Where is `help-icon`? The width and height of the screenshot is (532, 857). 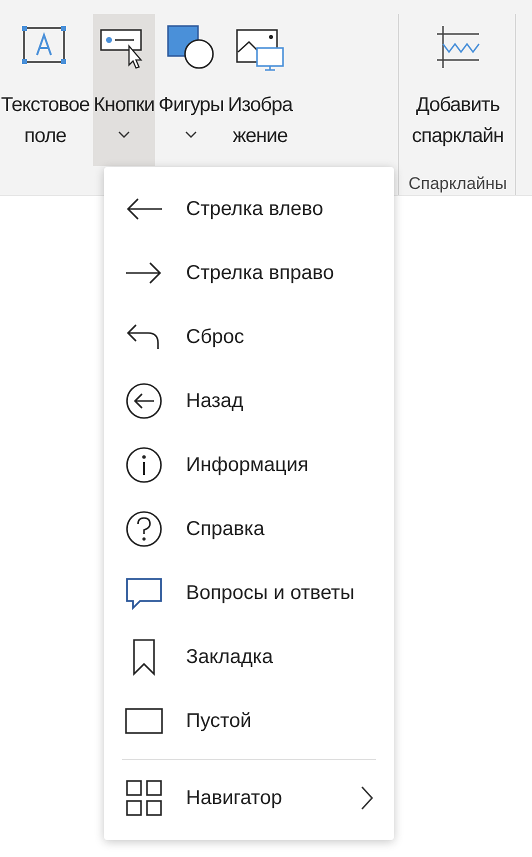 help-icon is located at coordinates (144, 529).